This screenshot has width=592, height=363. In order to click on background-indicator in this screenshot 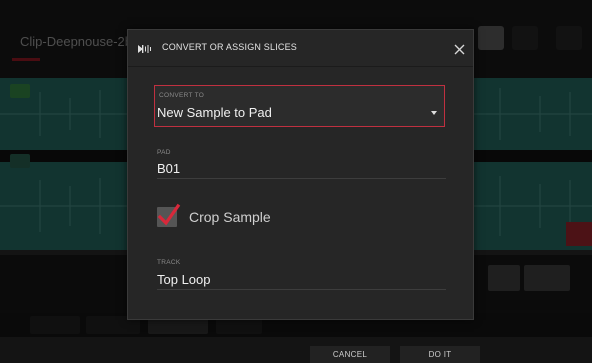, I will do `click(26, 59)`.